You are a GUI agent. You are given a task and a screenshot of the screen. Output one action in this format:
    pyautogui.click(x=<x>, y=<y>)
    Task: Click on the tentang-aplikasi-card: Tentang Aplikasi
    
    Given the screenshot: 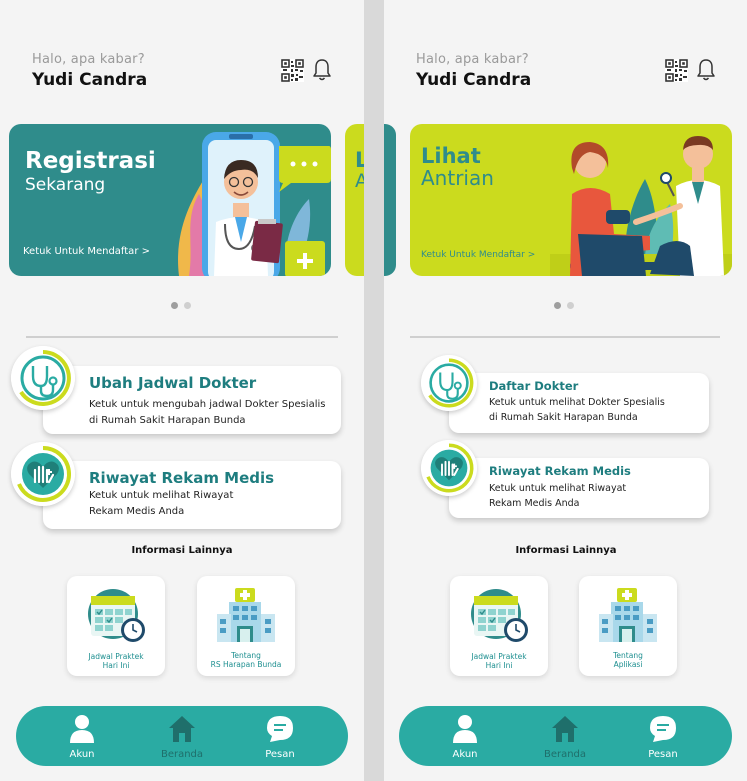 What is the action you would take?
    pyautogui.click(x=628, y=626)
    